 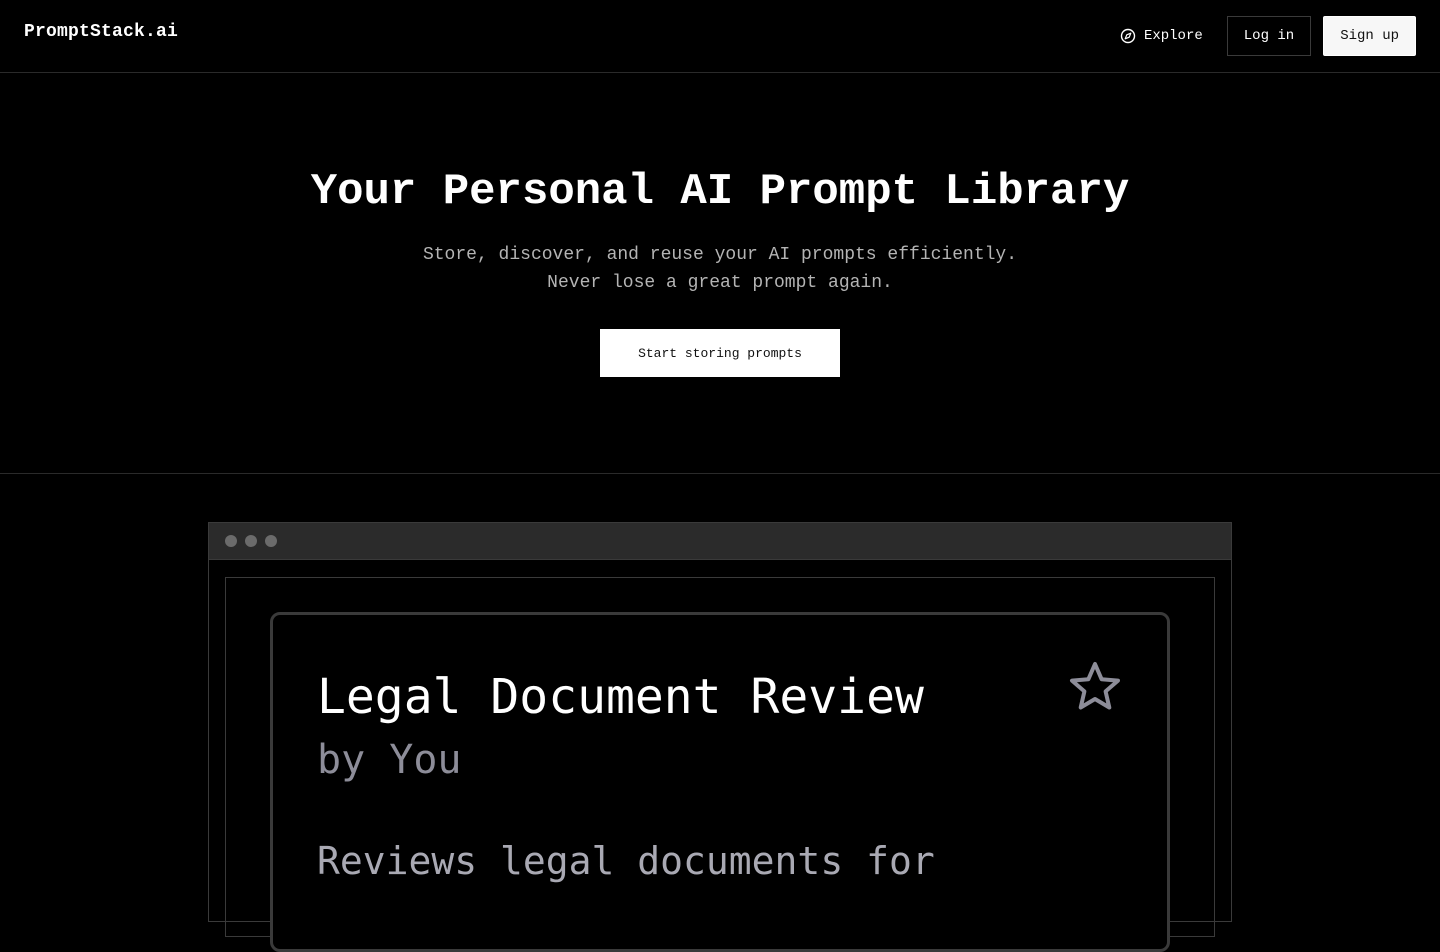 I want to click on hero-title: Your Personal AI Prompt Library, so click(x=720, y=192).